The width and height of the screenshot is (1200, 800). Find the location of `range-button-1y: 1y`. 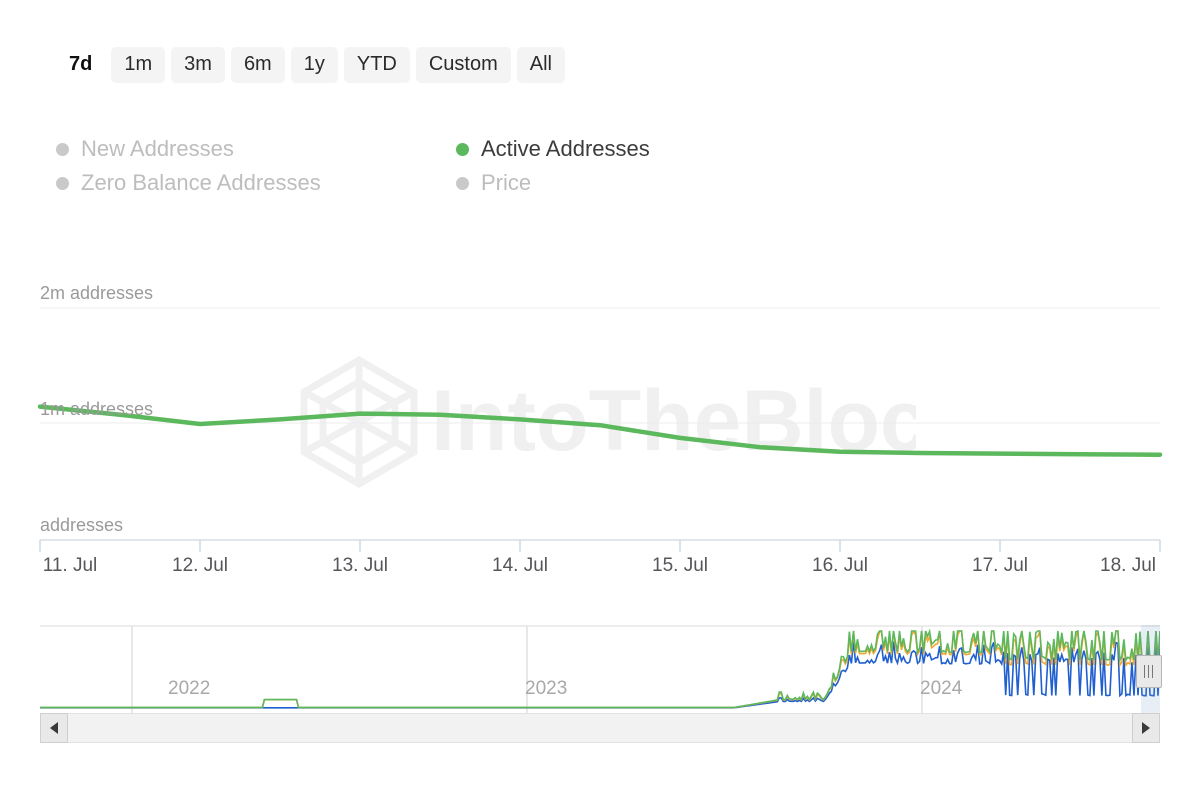

range-button-1y: 1y is located at coordinates (314, 65).